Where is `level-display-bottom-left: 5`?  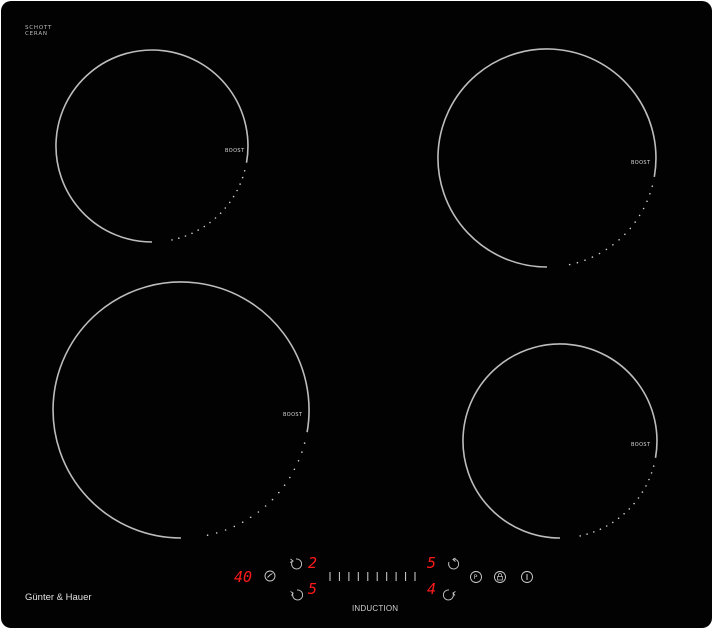 level-display-bottom-left: 5 is located at coordinates (312, 589).